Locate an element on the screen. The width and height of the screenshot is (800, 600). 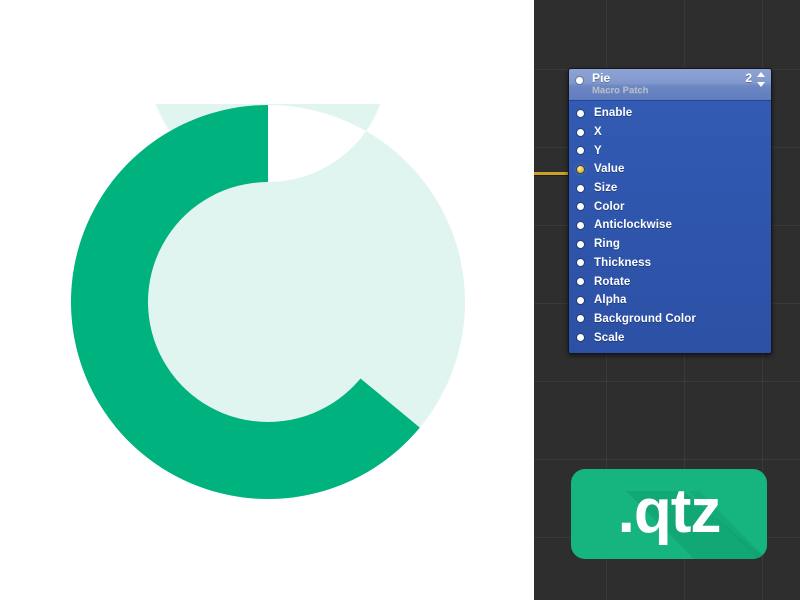
stepper-down-icon is located at coordinates (760, 84).